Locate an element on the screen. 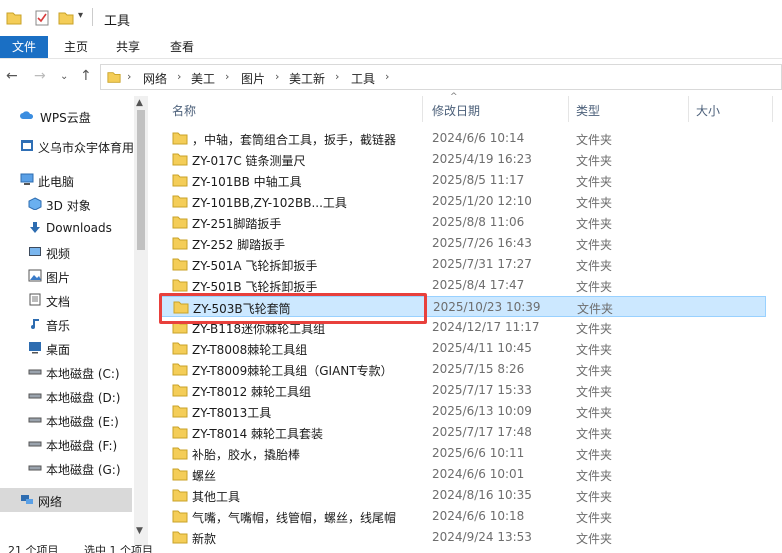  picture-icon is located at coordinates (35, 275).